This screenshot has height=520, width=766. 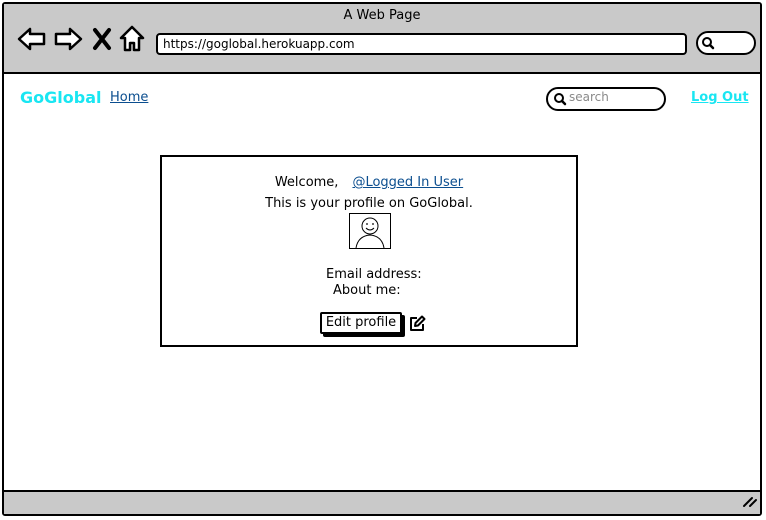 What do you see at coordinates (129, 97) in the screenshot?
I see `nav-home-link: Home` at bounding box center [129, 97].